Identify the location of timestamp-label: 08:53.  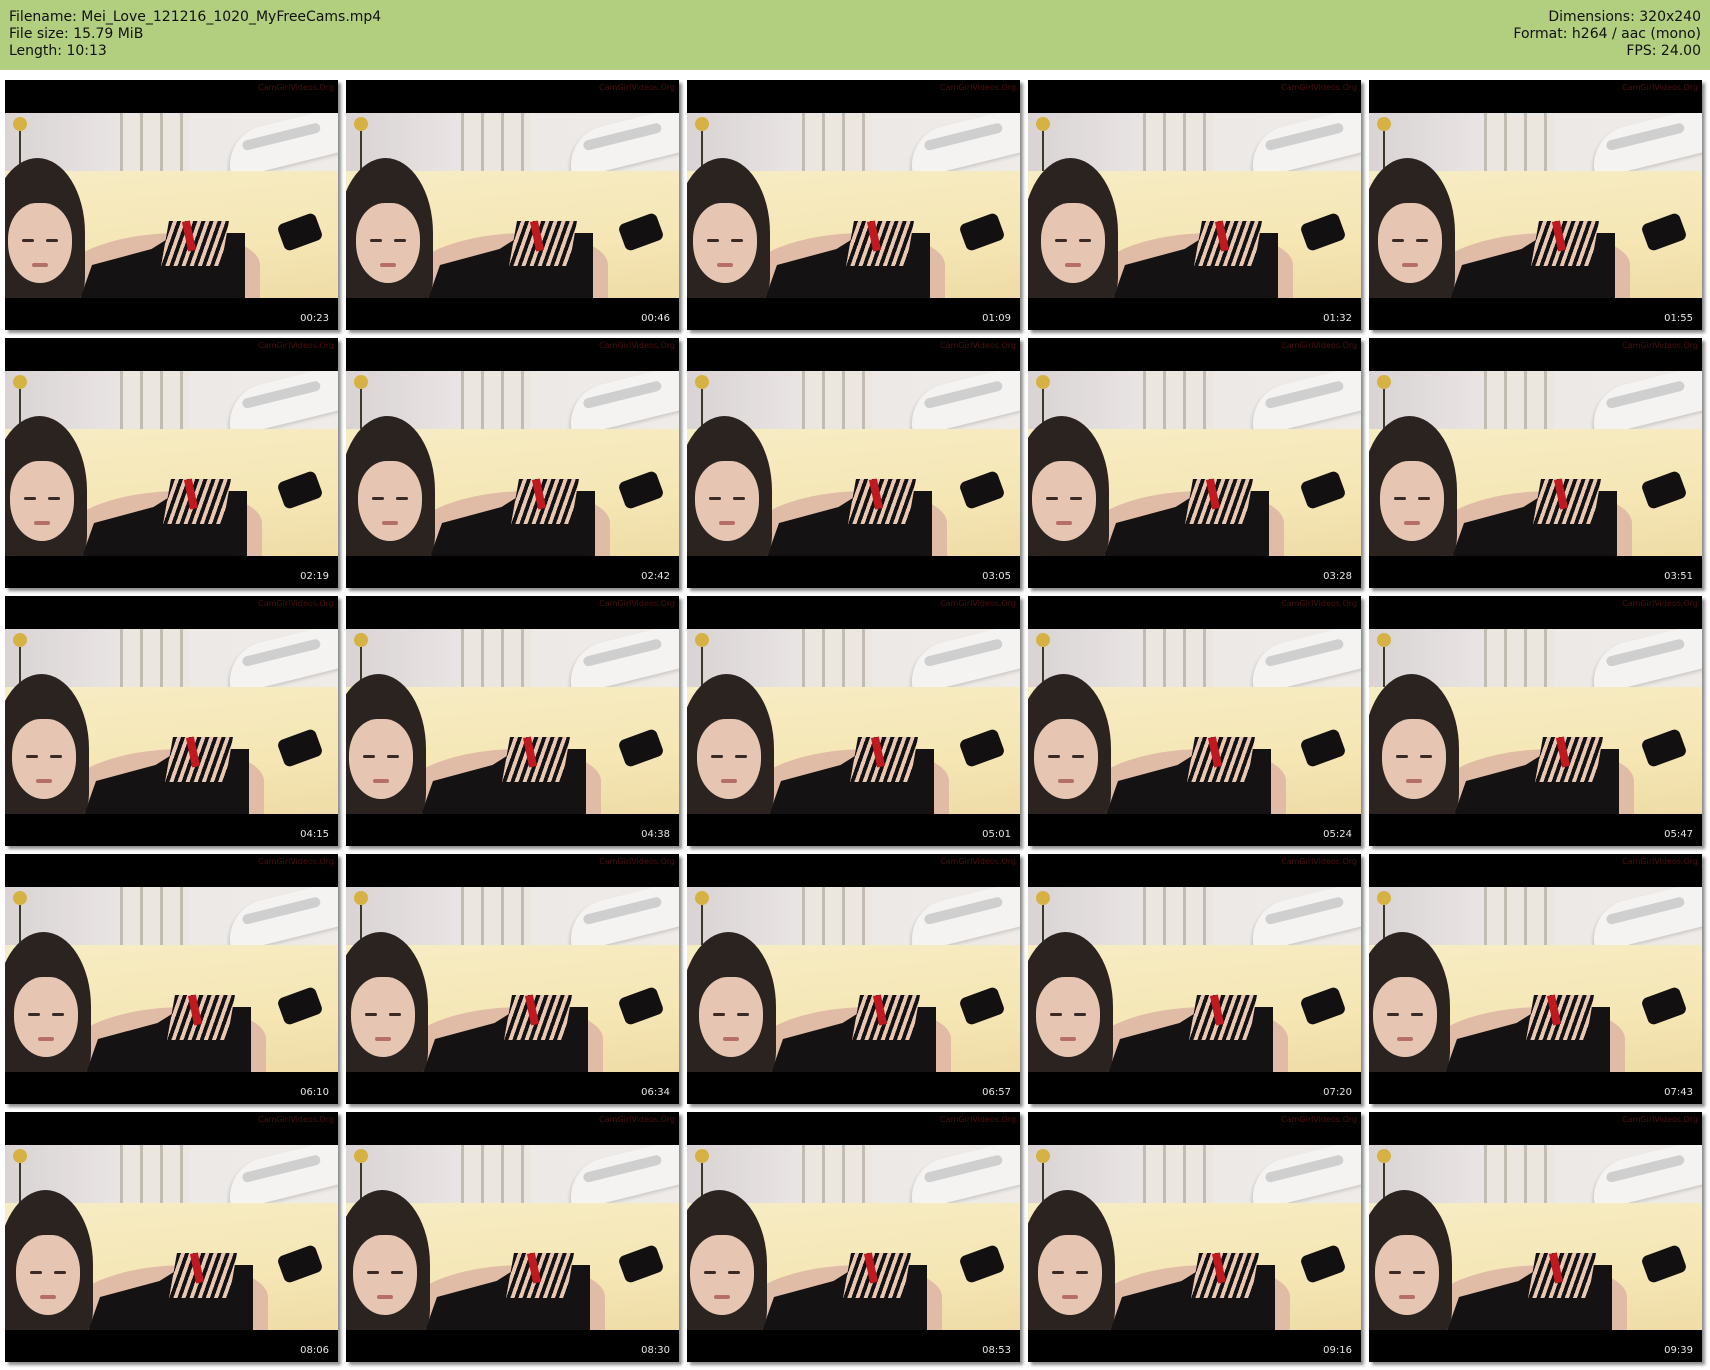
(996, 1350).